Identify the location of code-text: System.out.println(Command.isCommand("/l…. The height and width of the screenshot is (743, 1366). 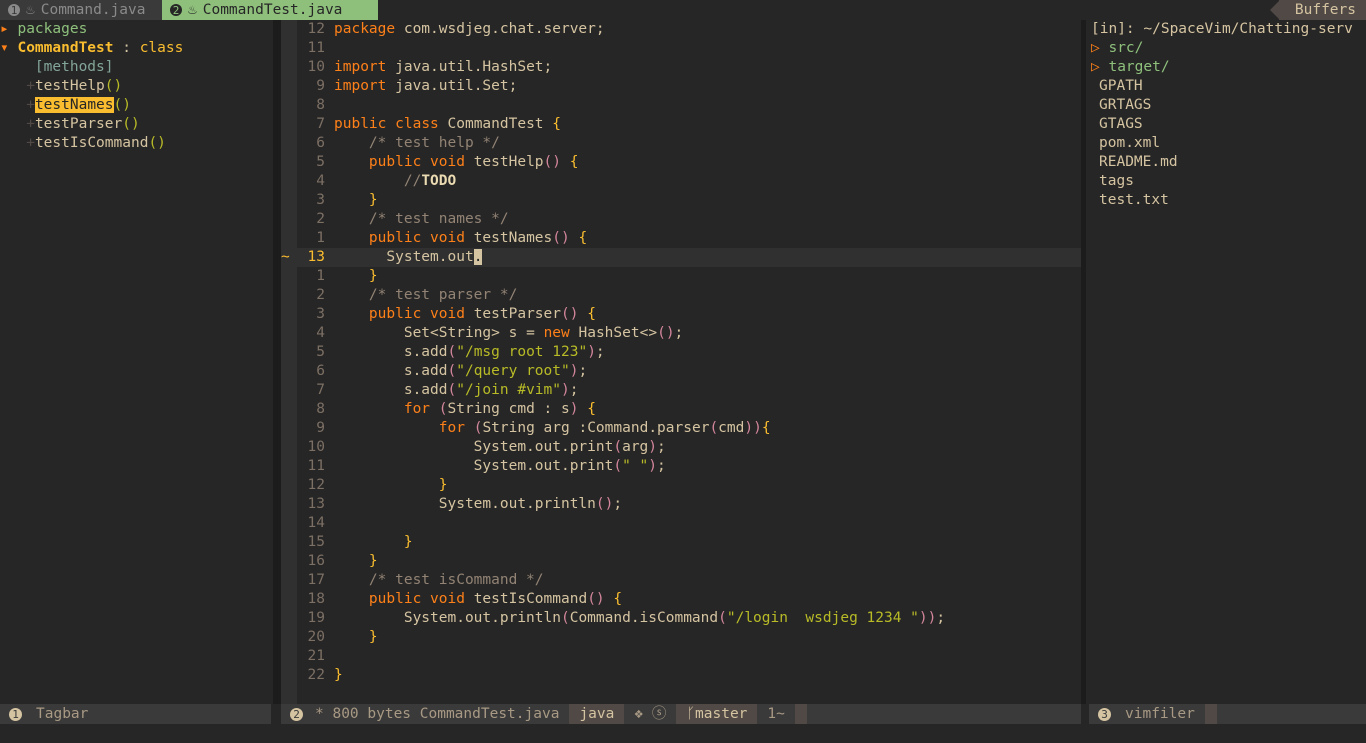
(640, 618).